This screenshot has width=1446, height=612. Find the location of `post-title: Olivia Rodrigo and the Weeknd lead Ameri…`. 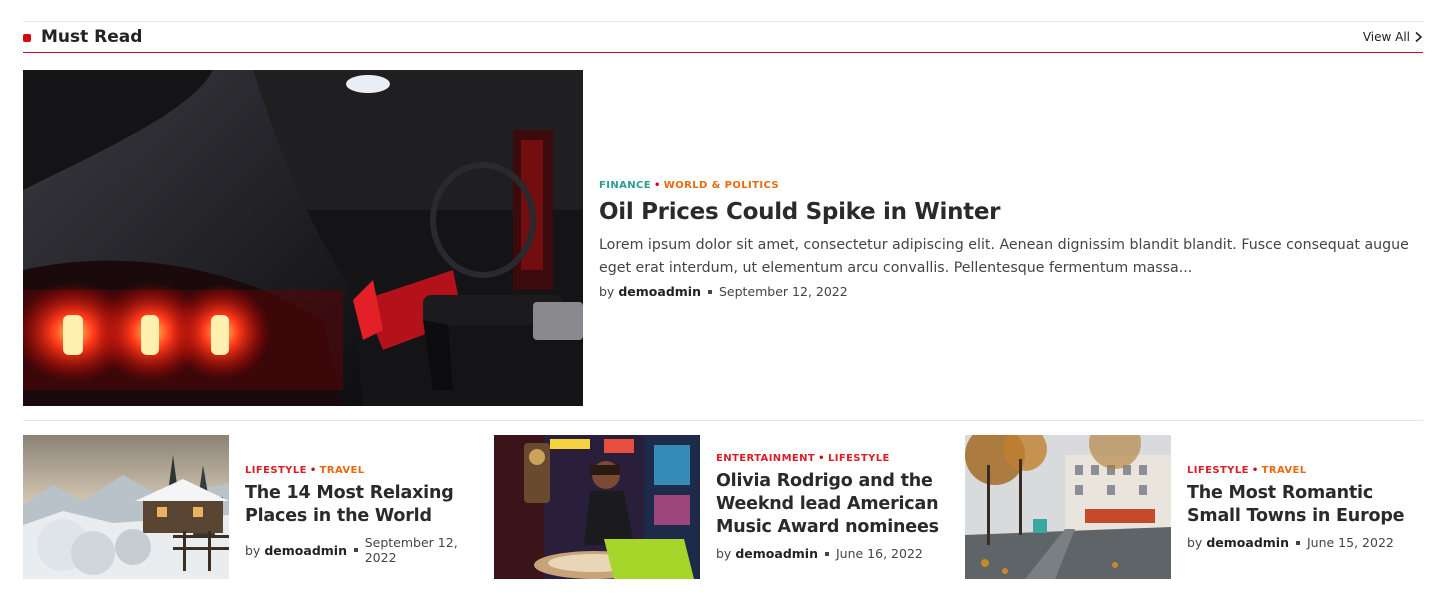

post-title: Olivia Rodrigo and the Weeknd lead Ameri… is located at coordinates (836, 504).